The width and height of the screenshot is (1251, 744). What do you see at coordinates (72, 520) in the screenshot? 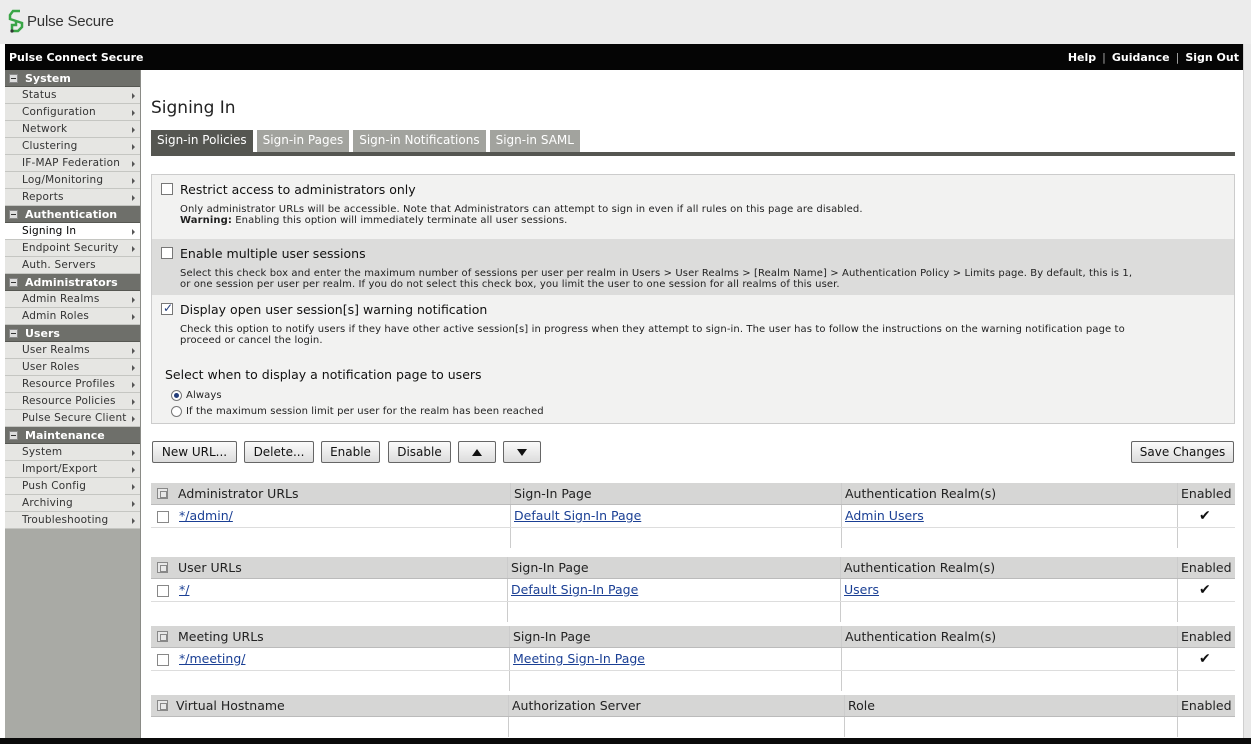
I see `sidebar-item-troubleshooting: Troubleshooting` at bounding box center [72, 520].